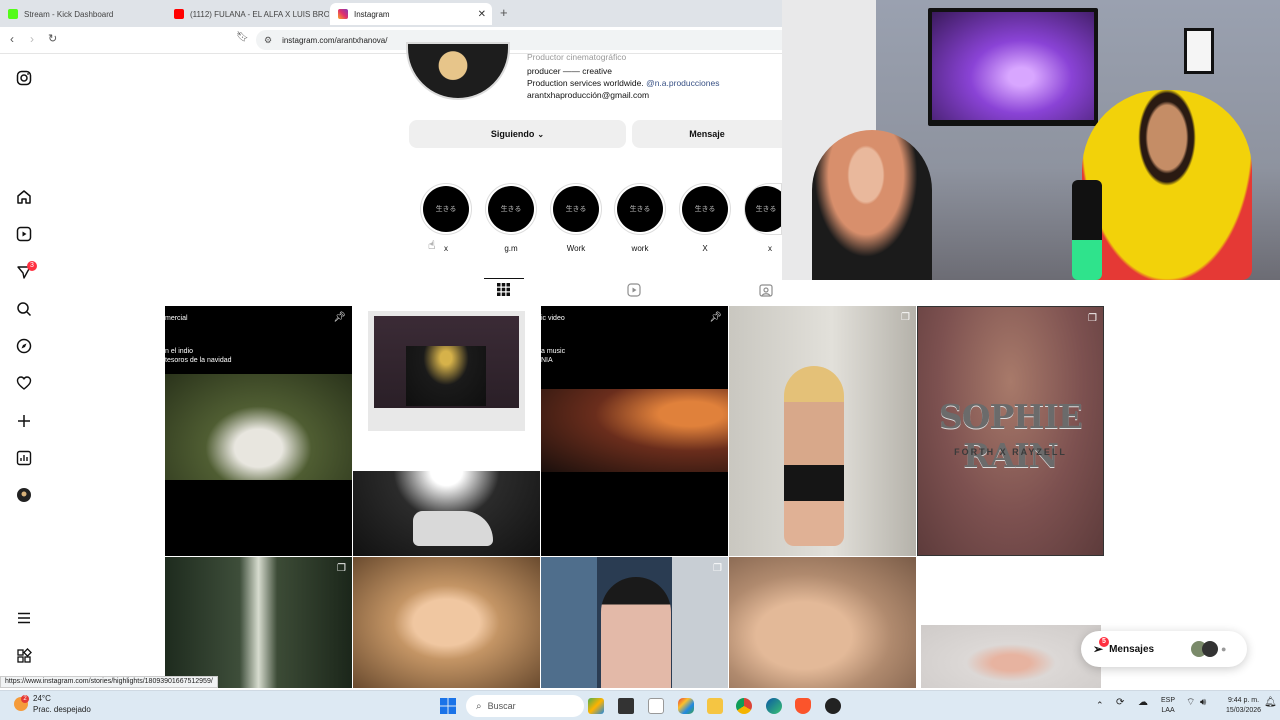 The image size is (1280, 720). Describe the element at coordinates (803, 706) in the screenshot. I see `brave-icon` at that location.